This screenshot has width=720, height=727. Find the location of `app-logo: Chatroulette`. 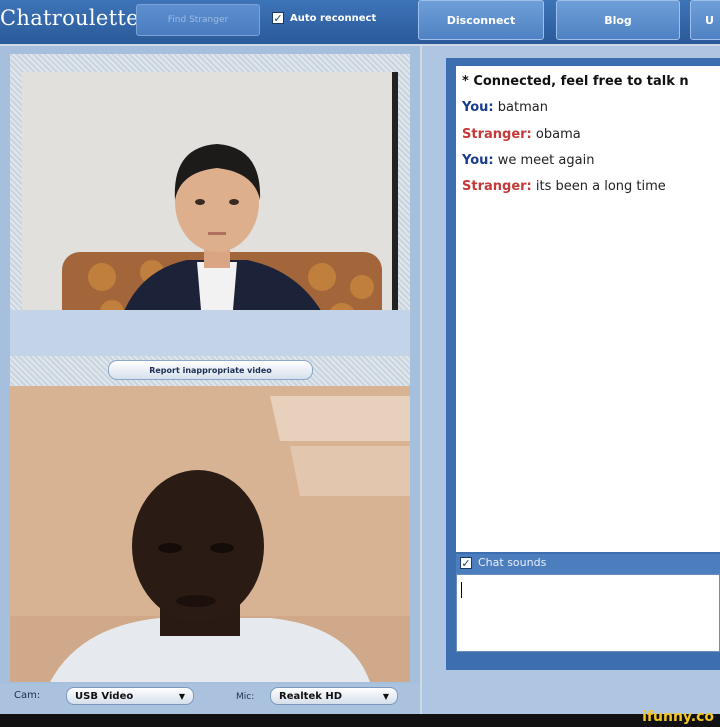

app-logo: Chatroulette is located at coordinates (69, 18).